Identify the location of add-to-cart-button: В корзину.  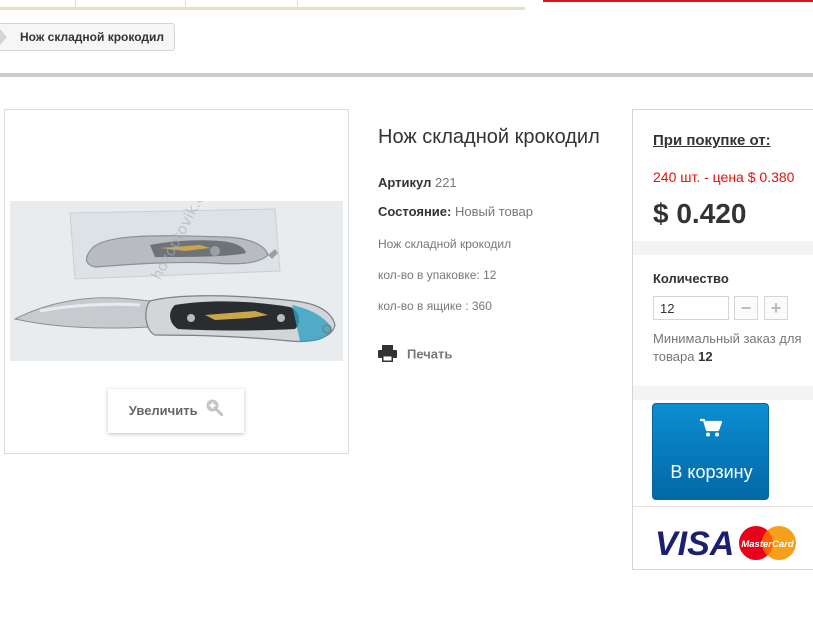
(710, 451).